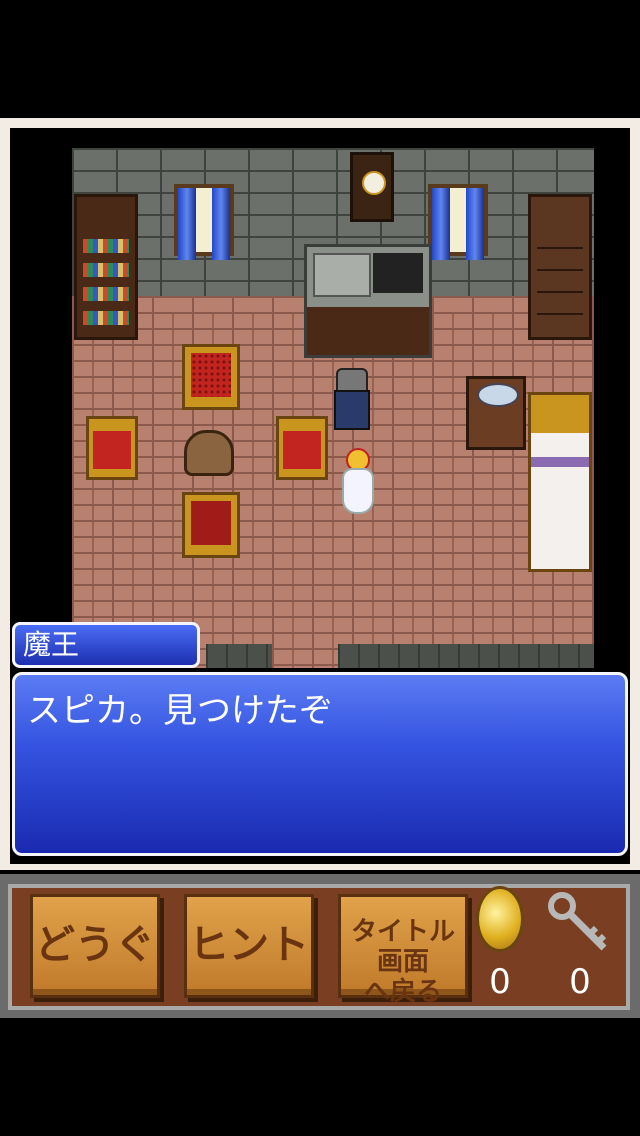 Image resolution: width=640 pixels, height=1136 pixels. Describe the element at coordinates (402, 947) in the screenshot. I see `title-button-line1: タイトル画面` at that location.